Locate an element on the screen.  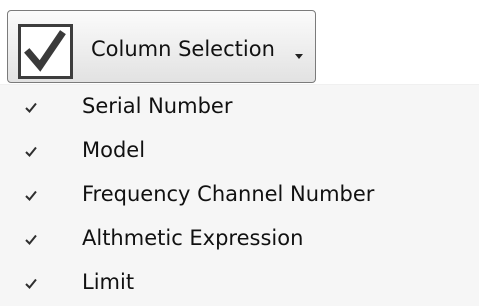
menu-item-serial-number: Serial Number is located at coordinates (239, 107).